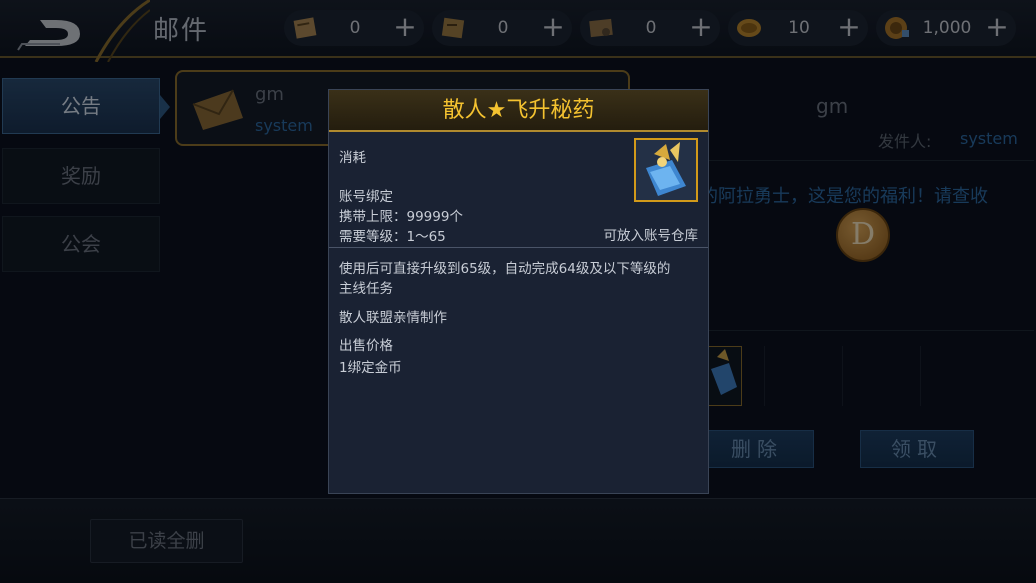 The image size is (1036, 583). I want to click on item-title: 散人★飞升秘药, so click(518, 111).